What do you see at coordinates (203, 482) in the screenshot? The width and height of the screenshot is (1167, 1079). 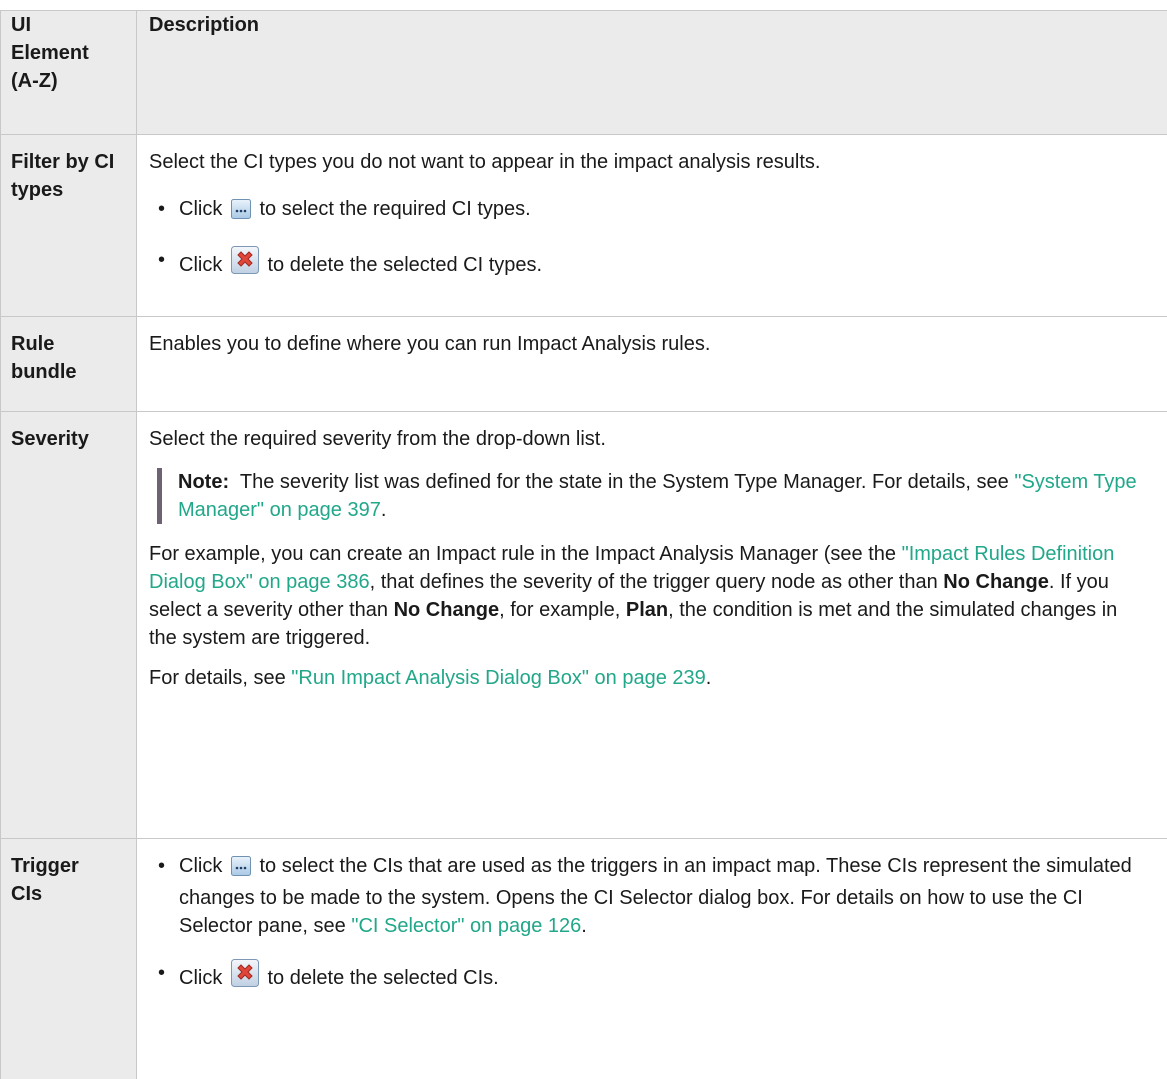 I see `note-label: Note:` at bounding box center [203, 482].